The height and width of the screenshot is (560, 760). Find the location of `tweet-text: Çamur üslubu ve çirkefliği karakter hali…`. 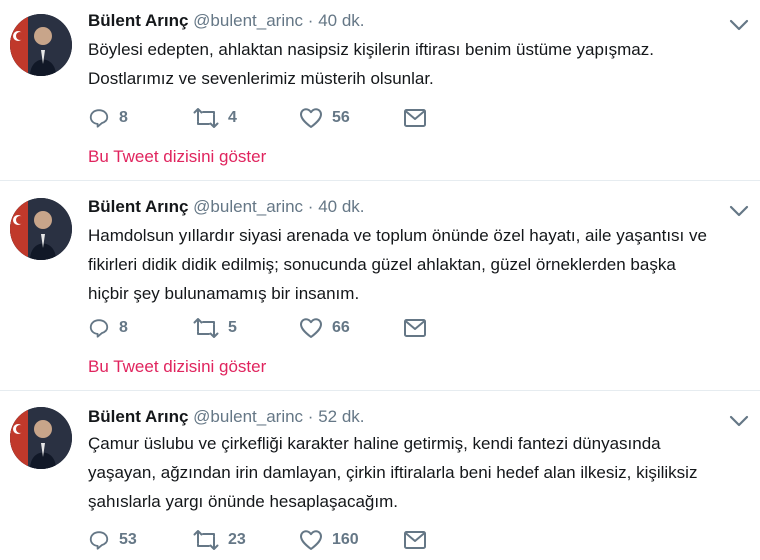

tweet-text: Çamur üslubu ve çirkefliği karakter hali… is located at coordinates (418, 472).